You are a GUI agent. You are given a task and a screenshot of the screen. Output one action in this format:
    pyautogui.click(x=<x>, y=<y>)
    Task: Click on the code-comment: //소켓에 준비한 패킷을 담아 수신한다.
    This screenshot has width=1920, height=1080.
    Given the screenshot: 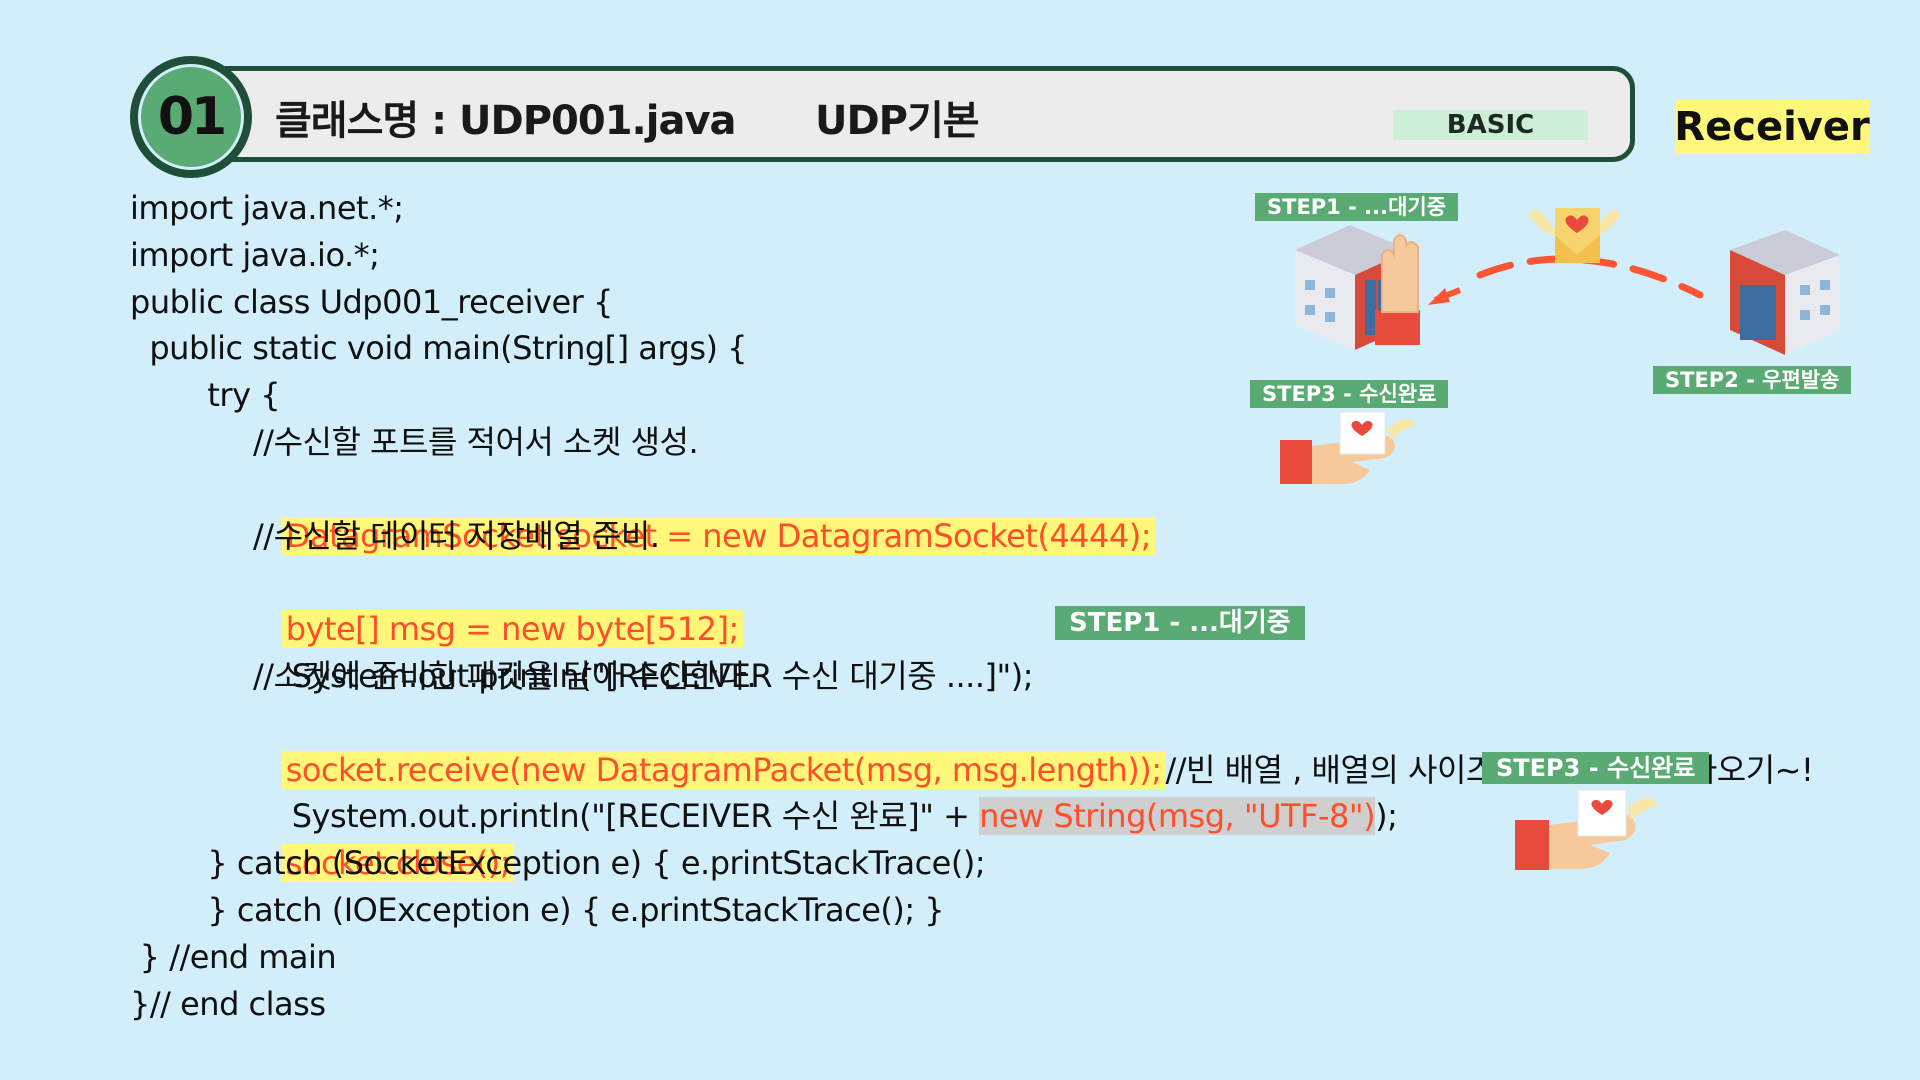 What is the action you would take?
    pyautogui.click(x=505, y=675)
    